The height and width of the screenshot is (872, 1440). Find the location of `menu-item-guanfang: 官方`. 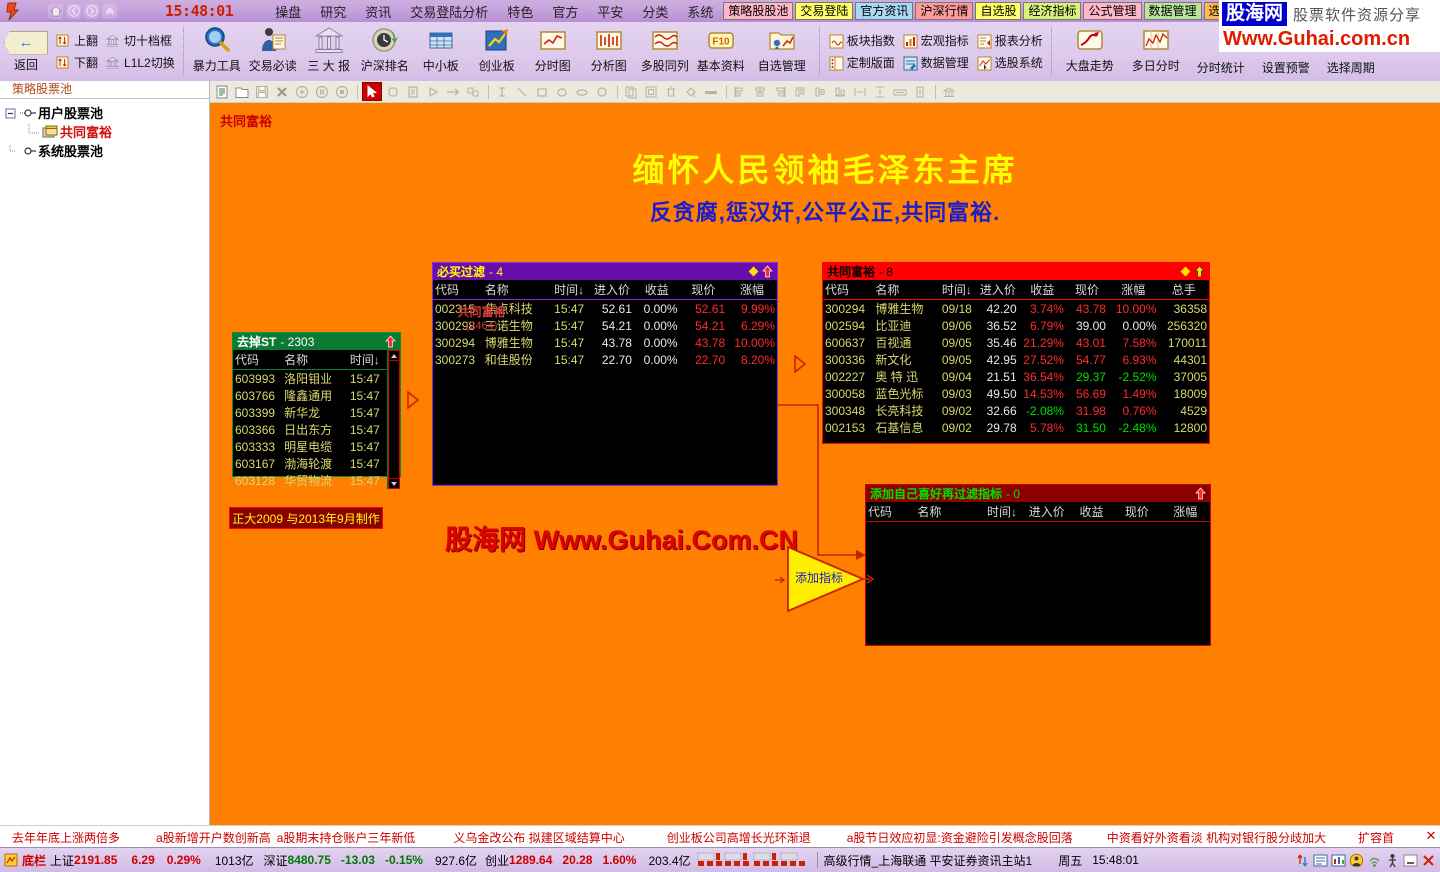

menu-item-guanfang: 官方 is located at coordinates (565, 11).